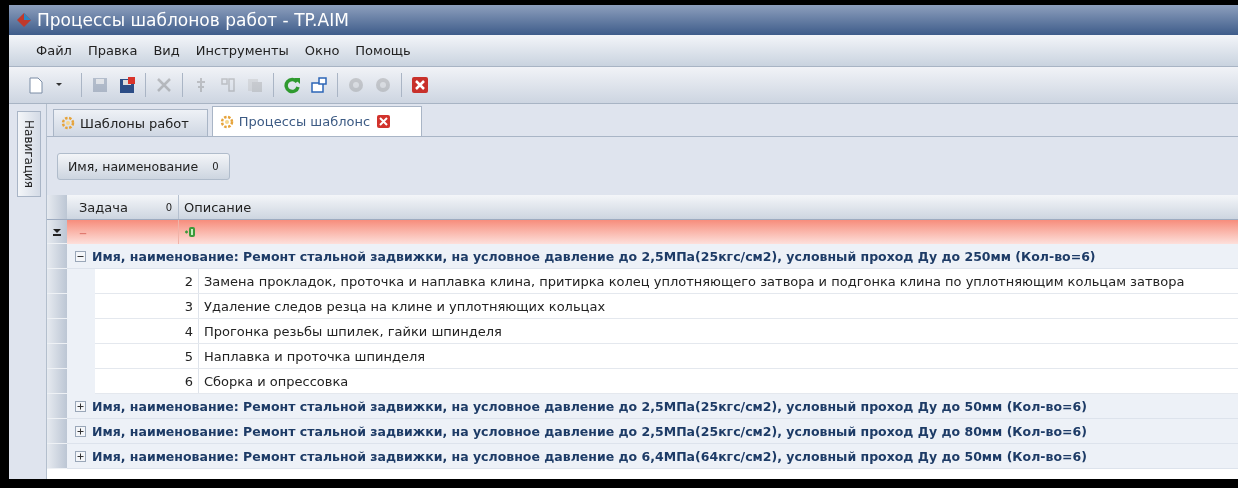 This screenshot has width=1238, height=488. What do you see at coordinates (112, 50) in the screenshot?
I see `menu-item: Правка` at bounding box center [112, 50].